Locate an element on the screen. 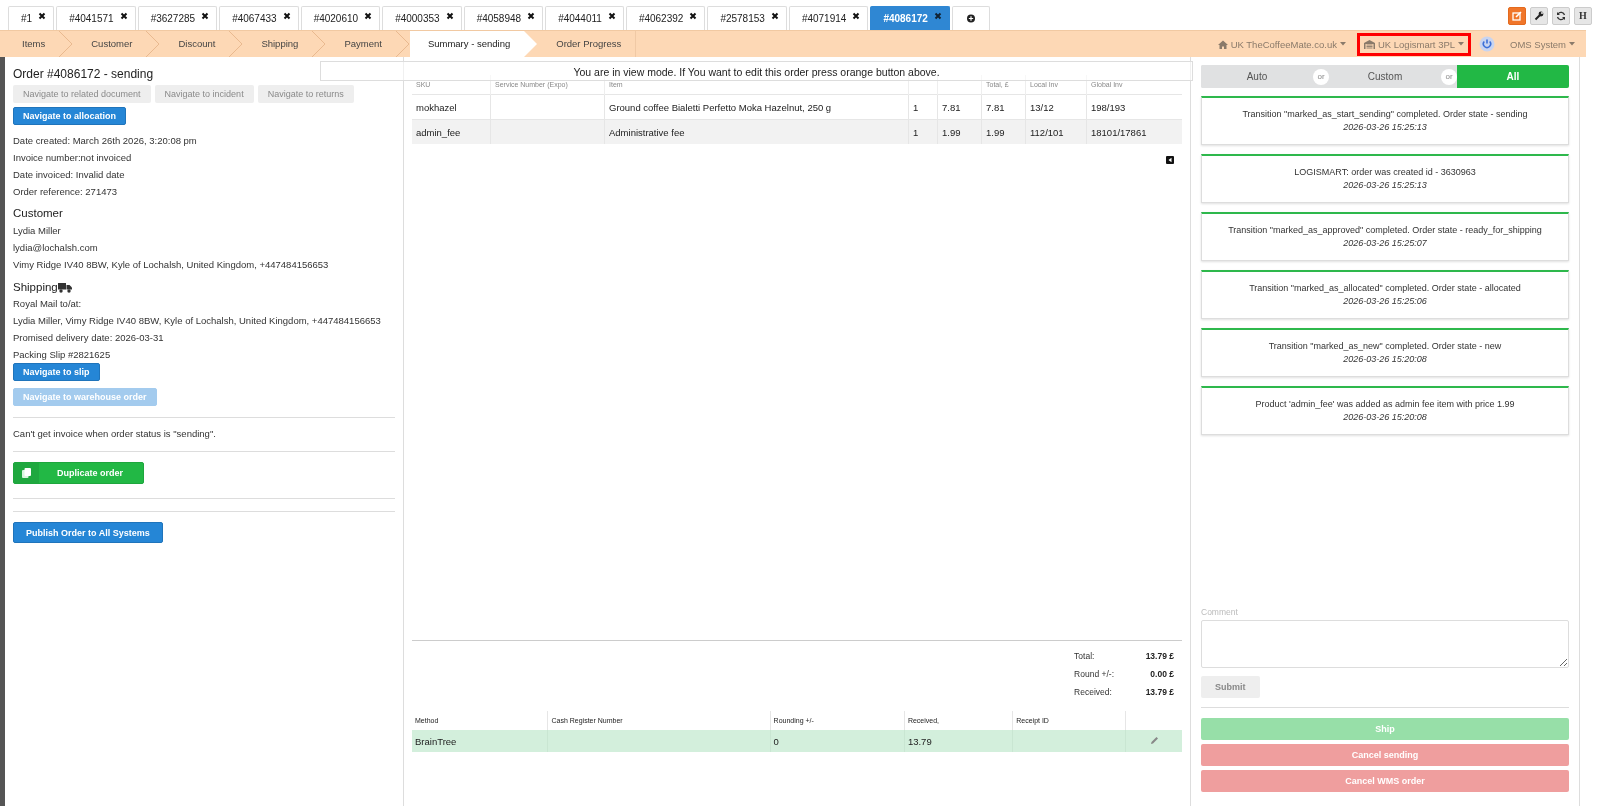 This screenshot has height=806, width=1600. order-title: Order #4086172 - sending is located at coordinates (83, 74).